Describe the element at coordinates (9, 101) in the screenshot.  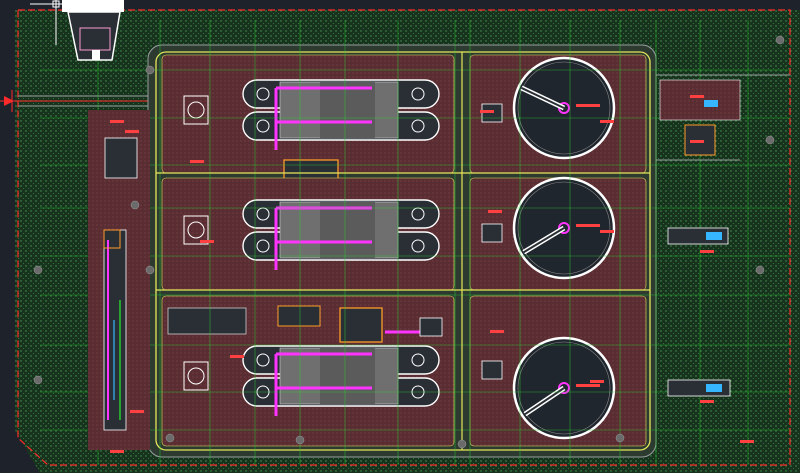
I see `triangle-arrow-icon` at that location.